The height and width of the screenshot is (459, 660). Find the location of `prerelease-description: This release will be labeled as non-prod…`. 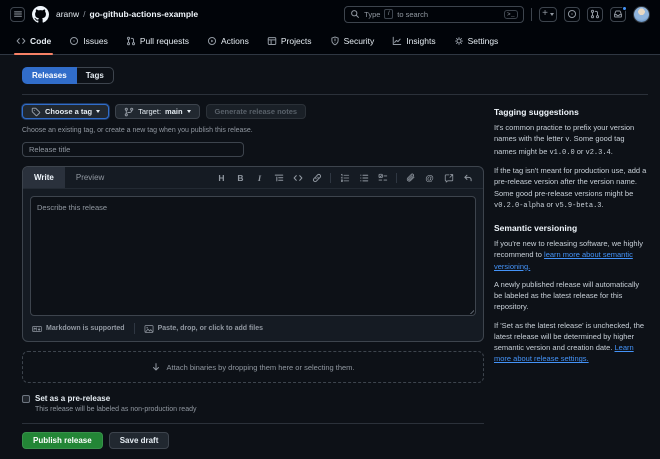

prerelease-description: This release will be labeled as non-prod… is located at coordinates (116, 409).